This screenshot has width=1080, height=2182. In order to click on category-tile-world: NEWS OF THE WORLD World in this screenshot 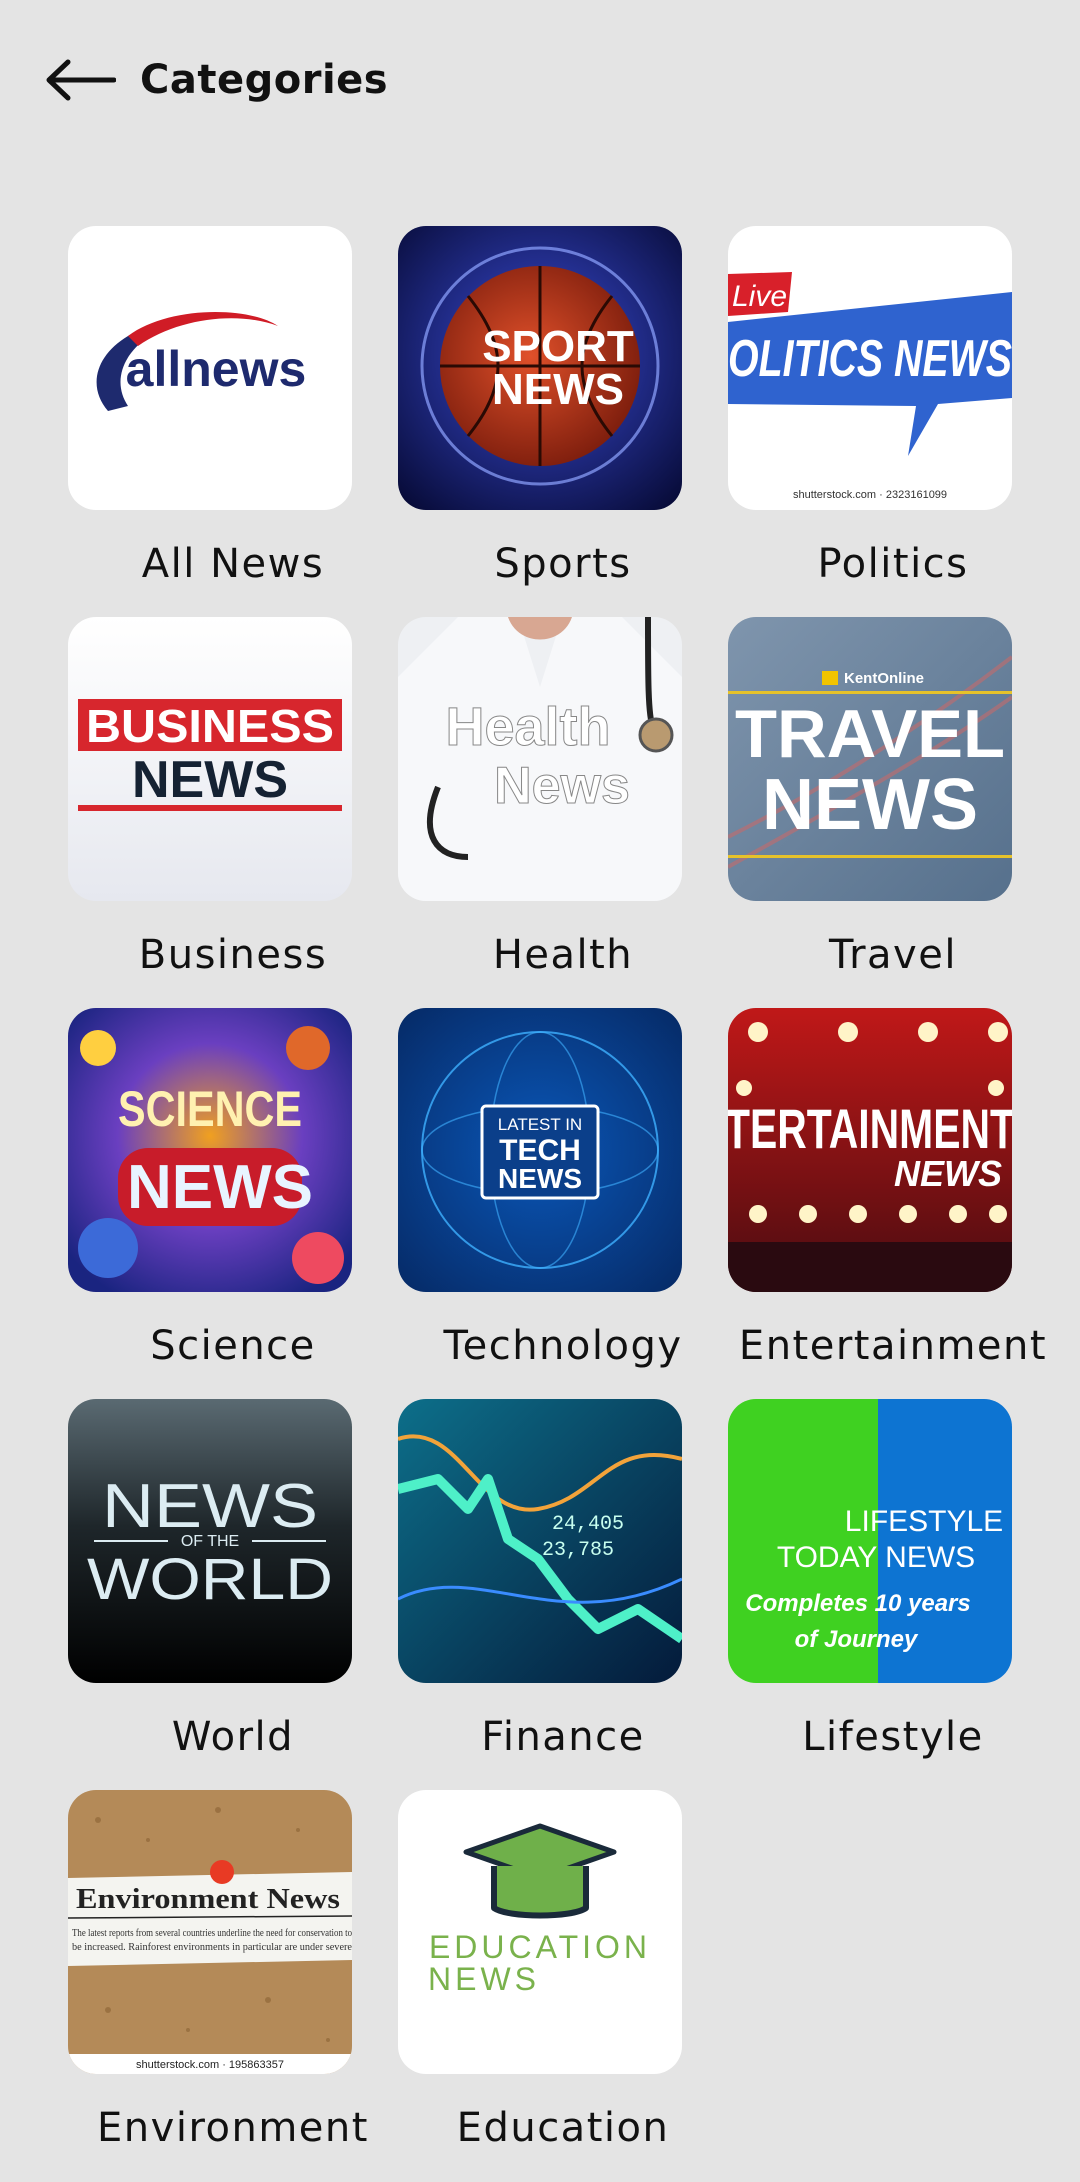, I will do `click(233, 1595)`.